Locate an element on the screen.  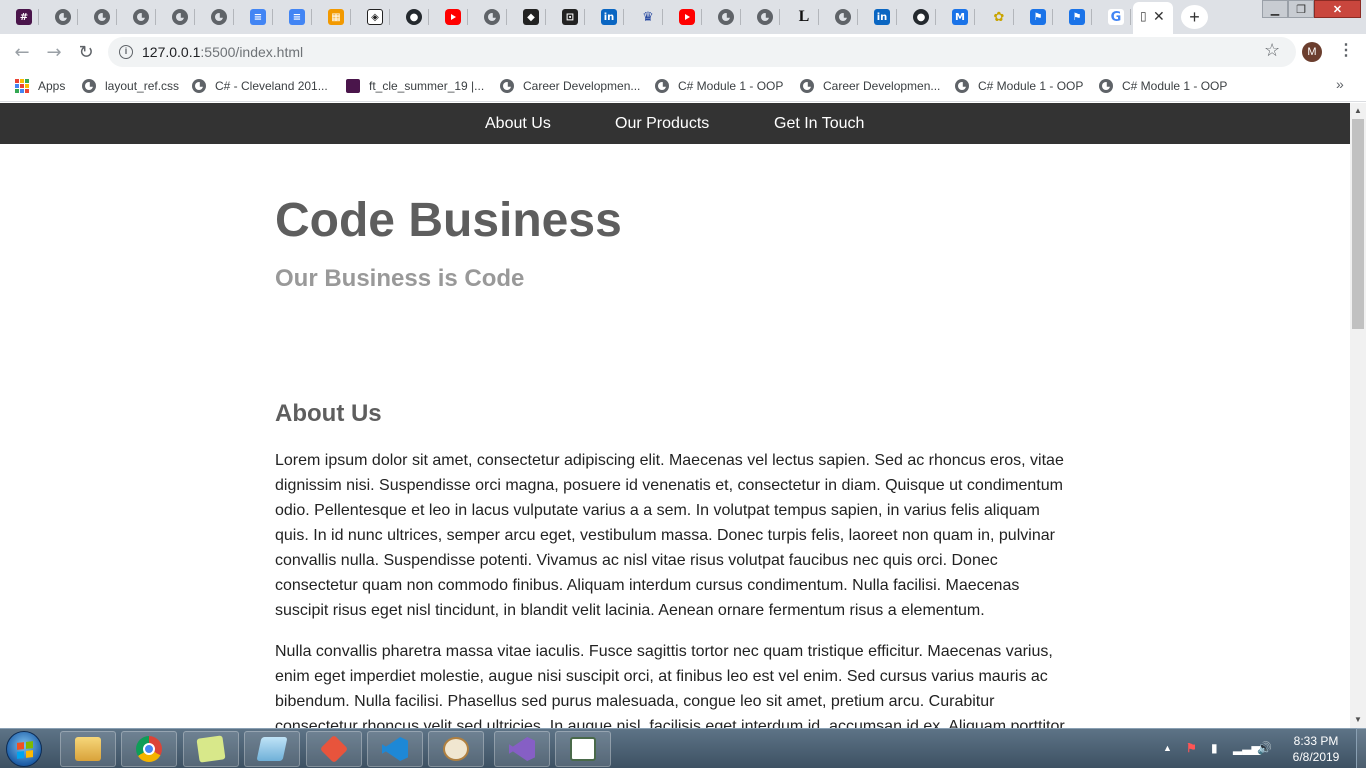
close-window-button: ✕ is located at coordinates (1337, 9).